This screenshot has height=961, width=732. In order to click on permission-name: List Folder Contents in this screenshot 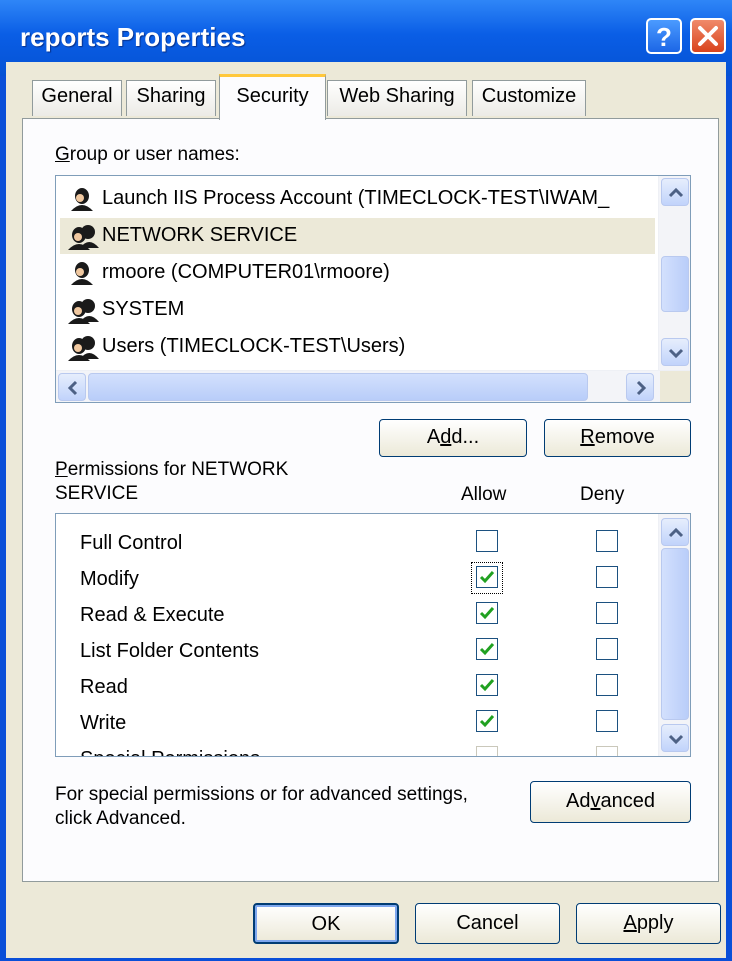, I will do `click(169, 651)`.